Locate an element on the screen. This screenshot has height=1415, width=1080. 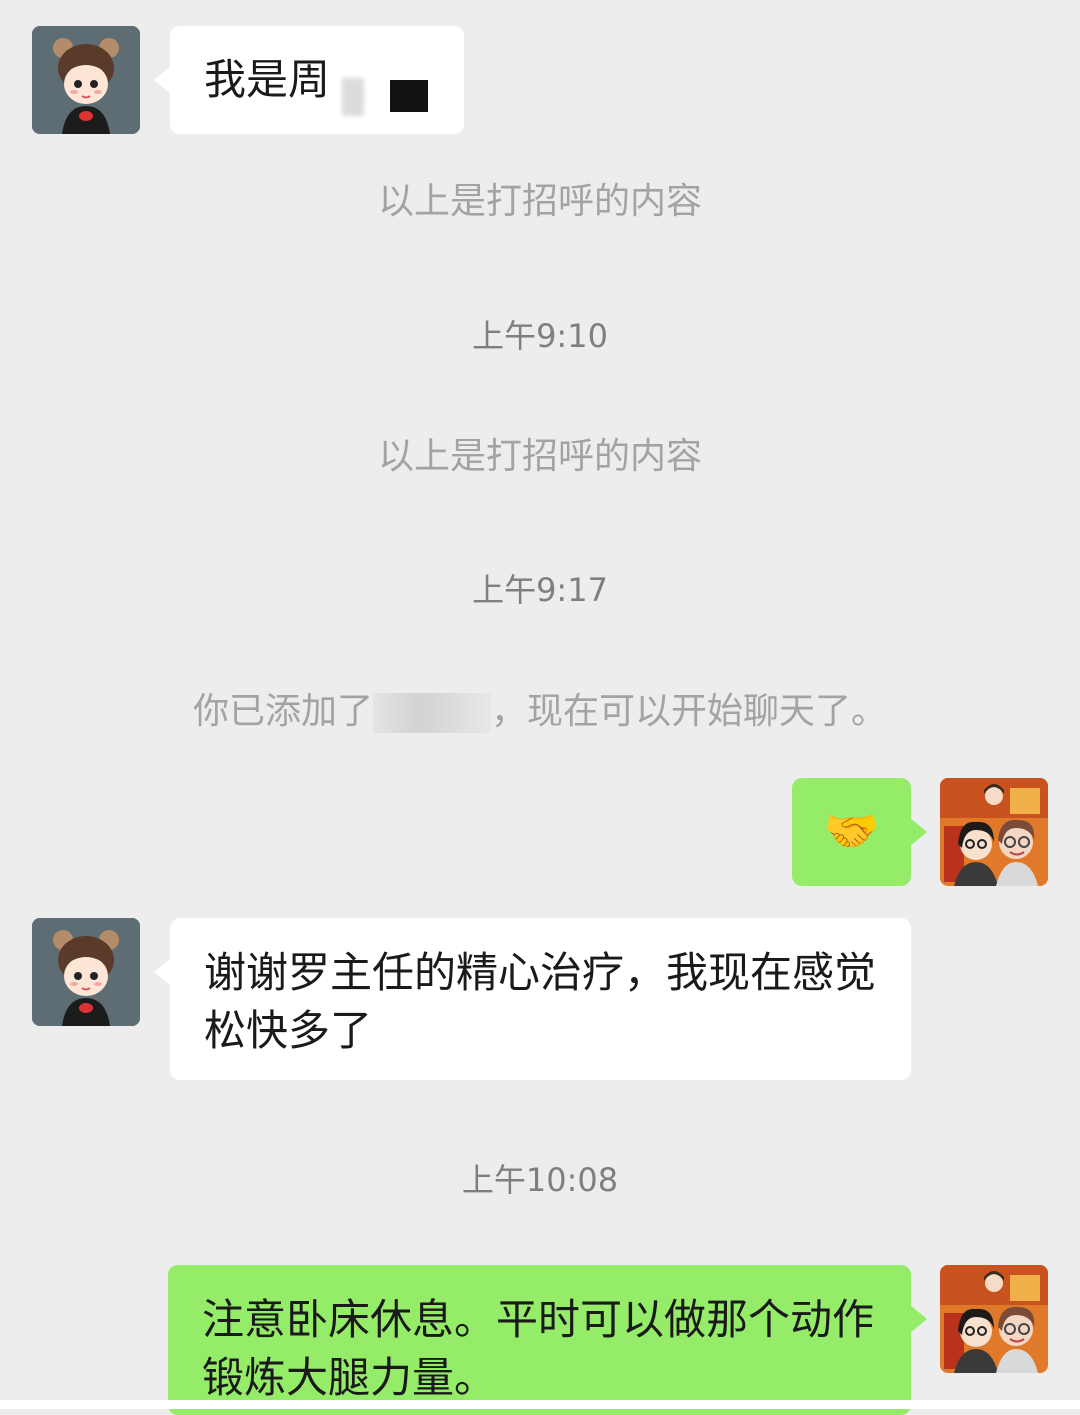
handshake-icon: 🤝 is located at coordinates (851, 831).